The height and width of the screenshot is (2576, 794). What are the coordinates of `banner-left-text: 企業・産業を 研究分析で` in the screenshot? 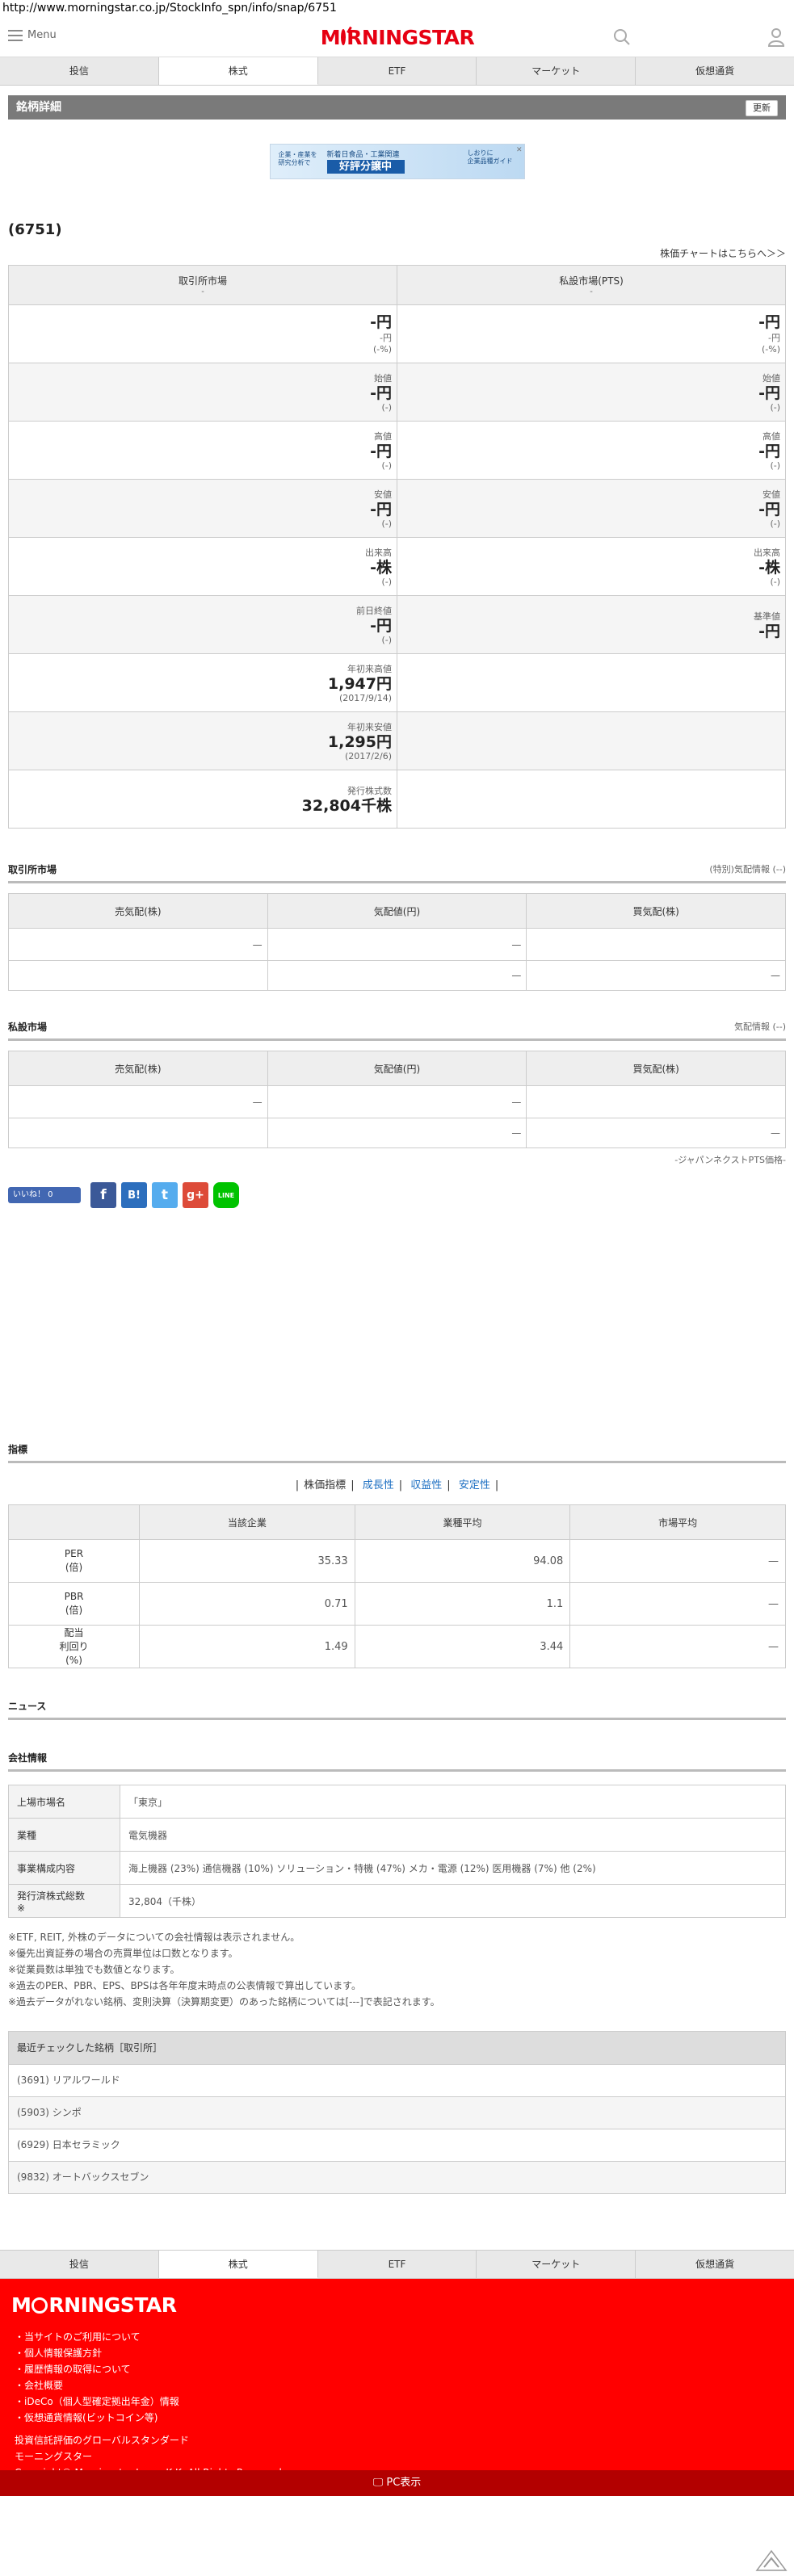 It's located at (297, 158).